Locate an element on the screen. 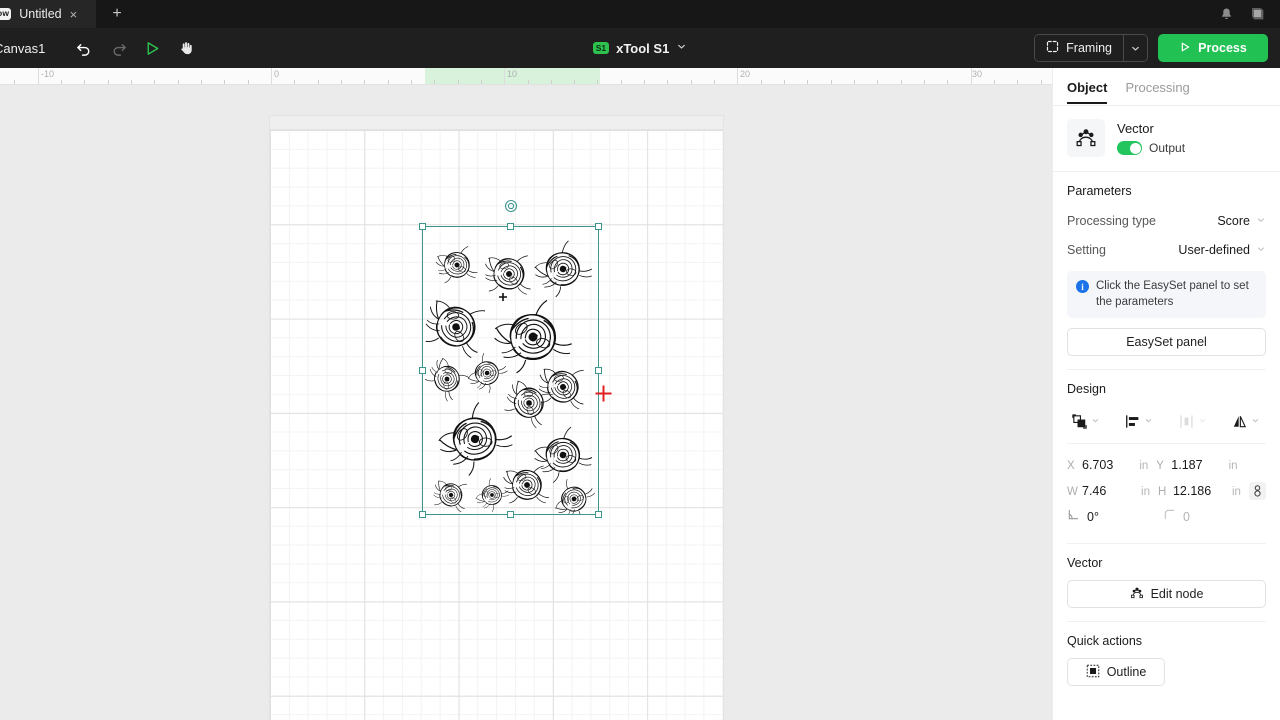  object-output-row: Output is located at coordinates (1151, 148).